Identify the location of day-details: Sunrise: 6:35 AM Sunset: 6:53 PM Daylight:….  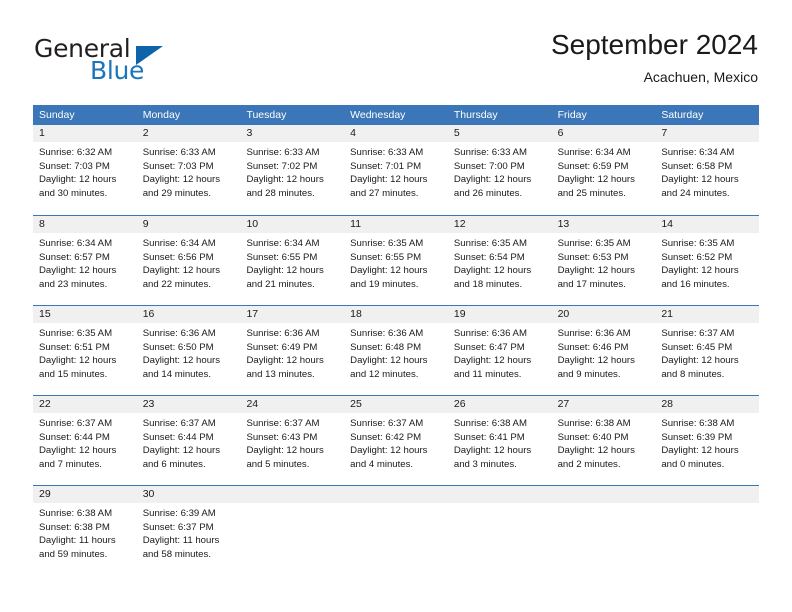
(604, 262).